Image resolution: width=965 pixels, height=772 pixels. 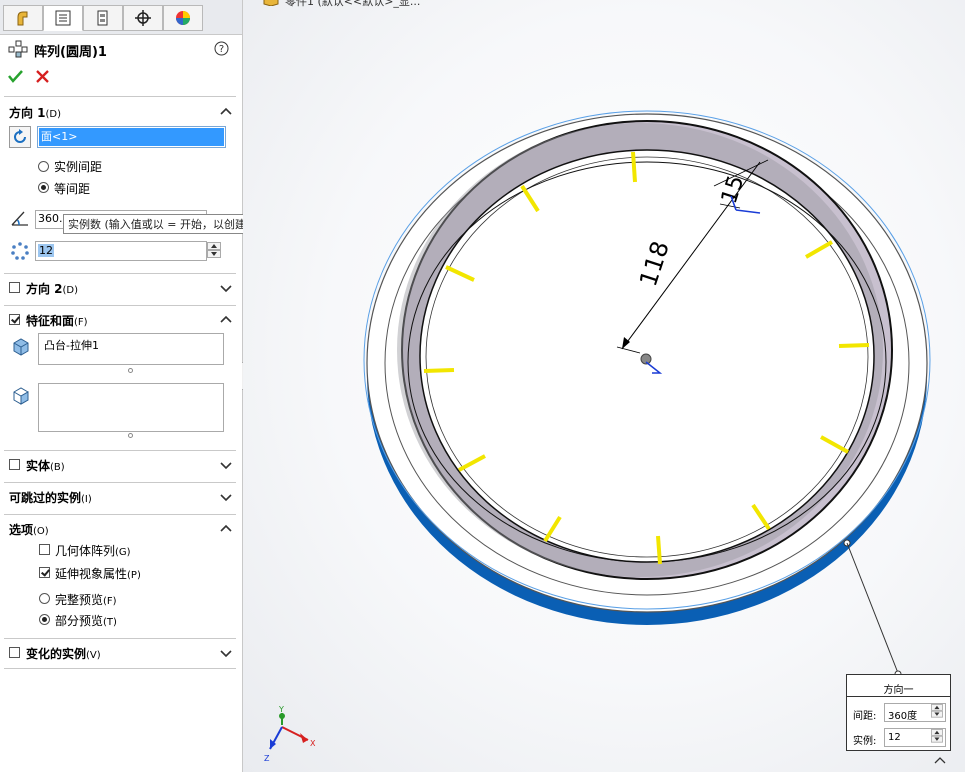 I want to click on callout-leader, so click(x=872, y=608).